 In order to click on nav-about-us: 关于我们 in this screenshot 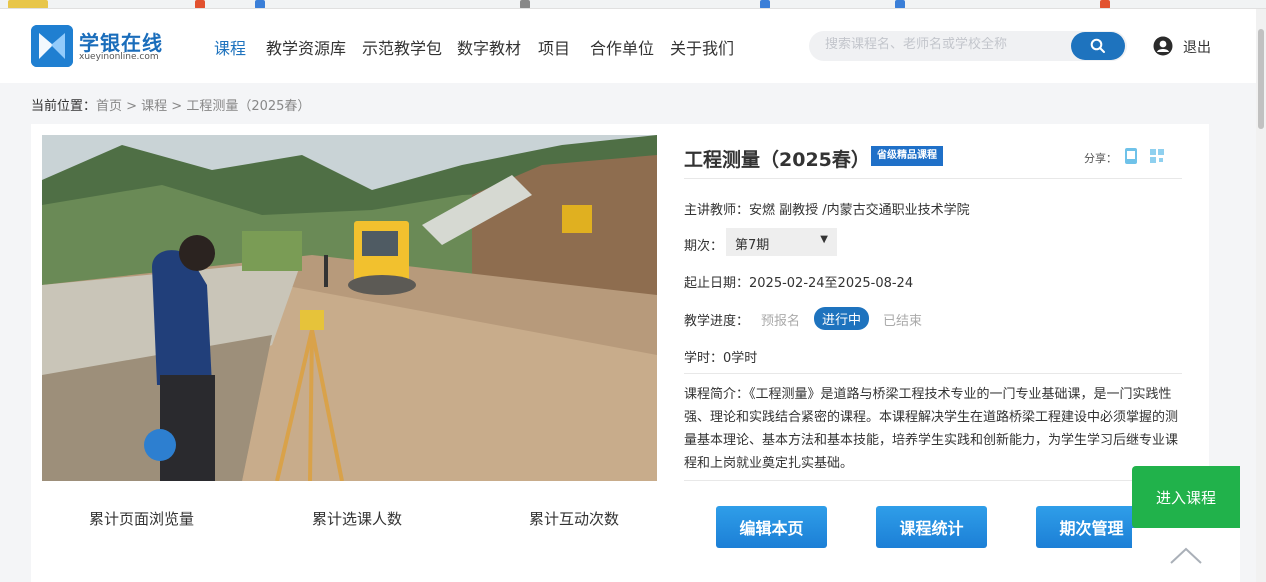, I will do `click(702, 47)`.